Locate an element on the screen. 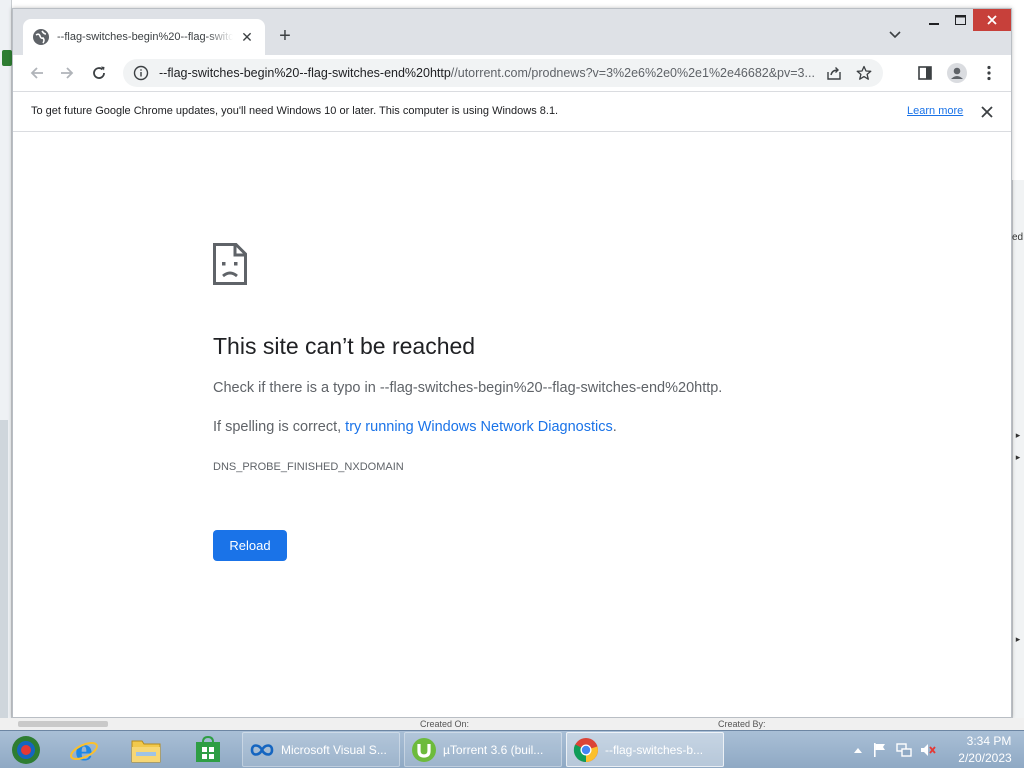 This screenshot has height=768, width=1024. created-by-label: Created By: is located at coordinates (742, 724).